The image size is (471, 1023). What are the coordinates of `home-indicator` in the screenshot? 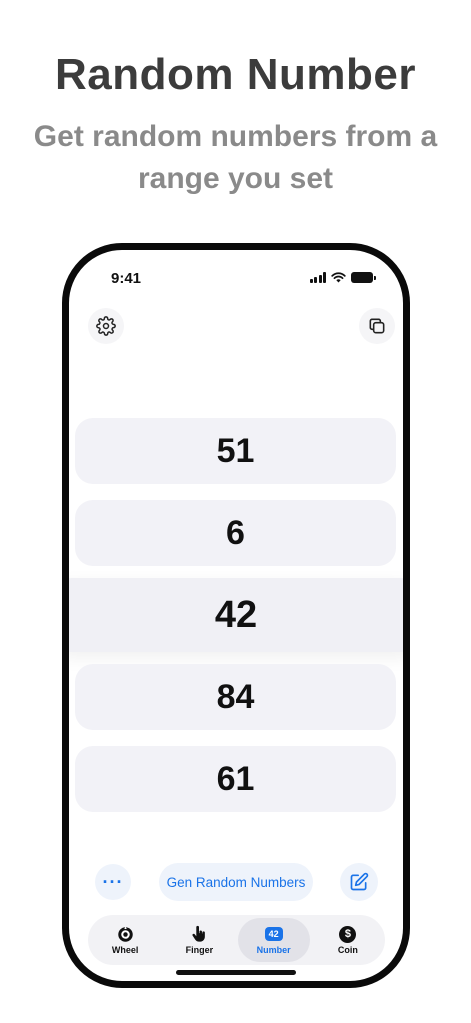 It's located at (236, 972).